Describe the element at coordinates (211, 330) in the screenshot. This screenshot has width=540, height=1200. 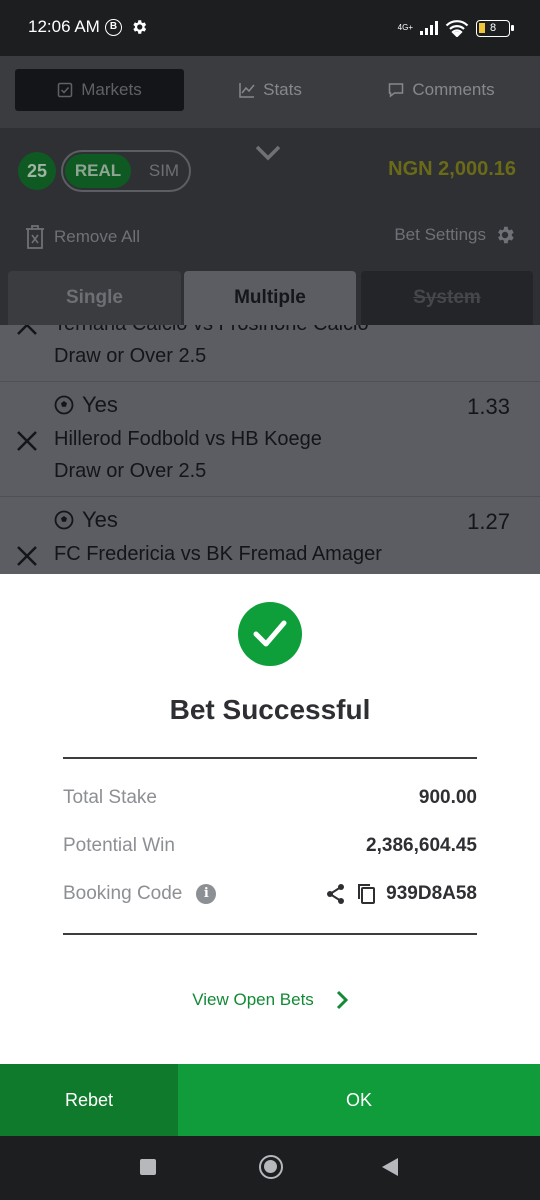
I see `match-name: Ternana Calcio vs Frosinone Calcio` at that location.